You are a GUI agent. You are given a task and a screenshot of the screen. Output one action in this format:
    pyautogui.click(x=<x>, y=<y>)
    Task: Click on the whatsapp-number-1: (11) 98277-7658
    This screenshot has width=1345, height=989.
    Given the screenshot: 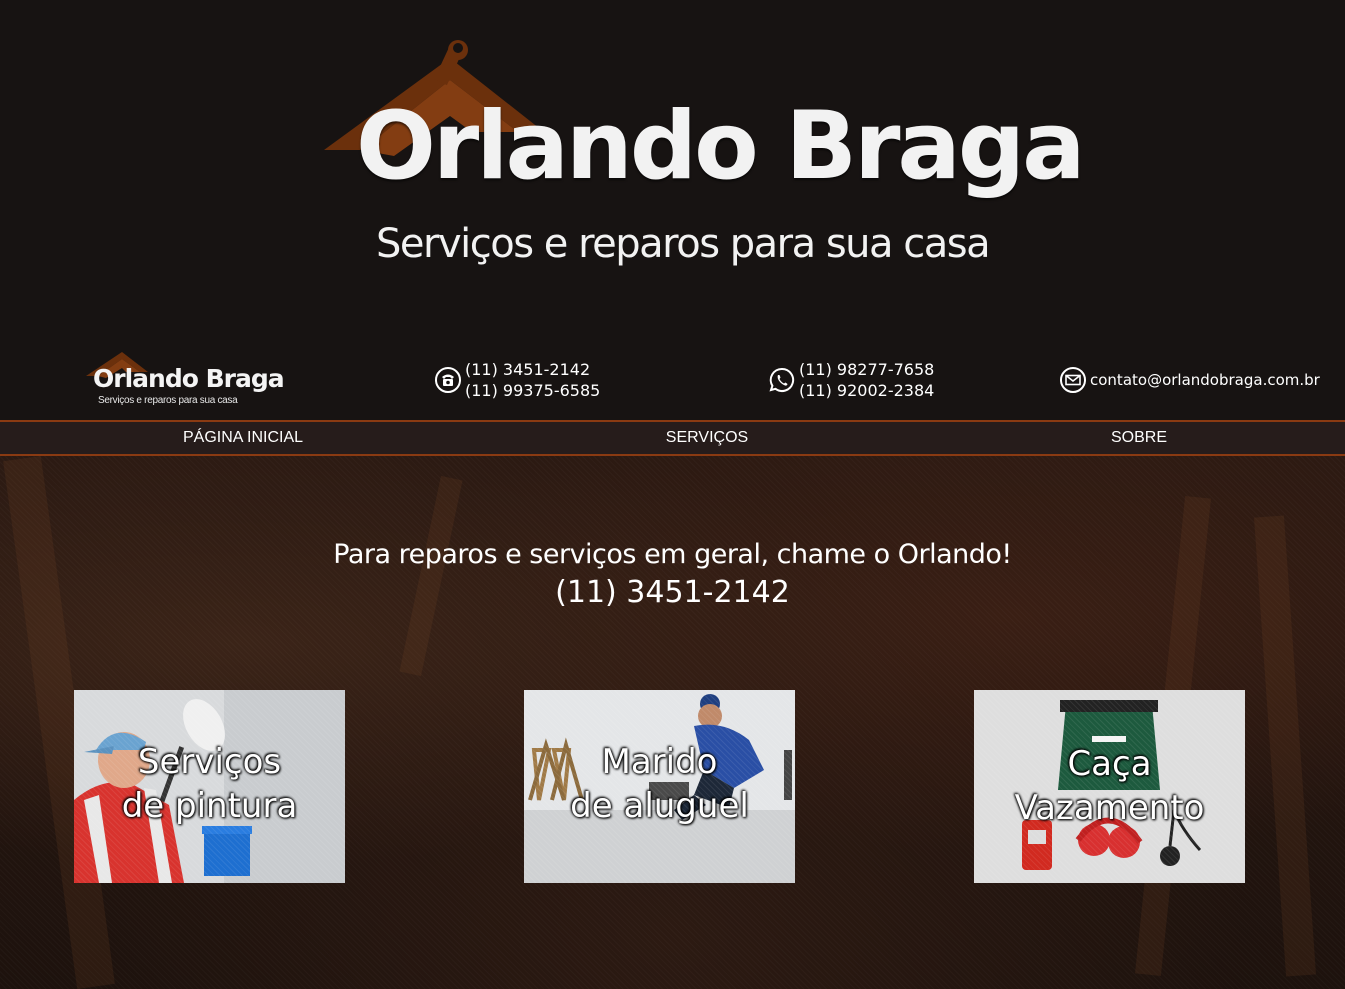 What is the action you would take?
    pyautogui.click(x=866, y=369)
    